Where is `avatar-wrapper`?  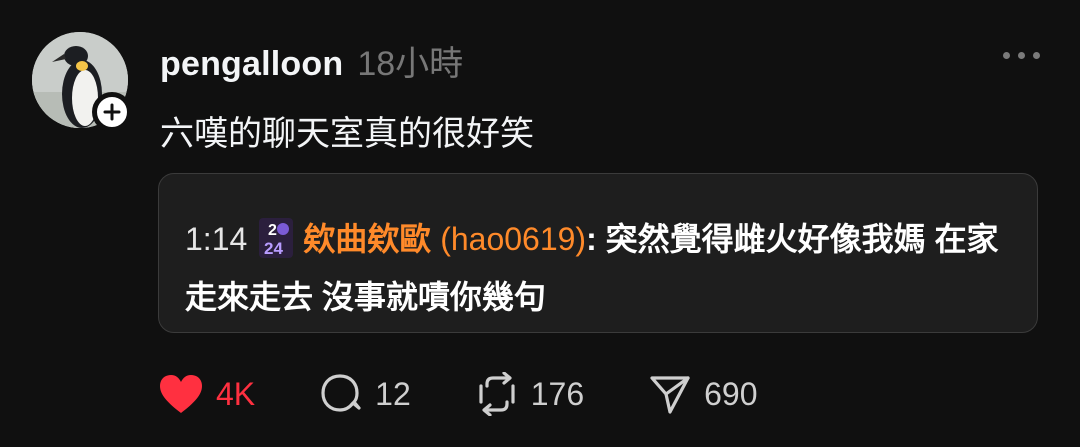 avatar-wrapper is located at coordinates (82, 82).